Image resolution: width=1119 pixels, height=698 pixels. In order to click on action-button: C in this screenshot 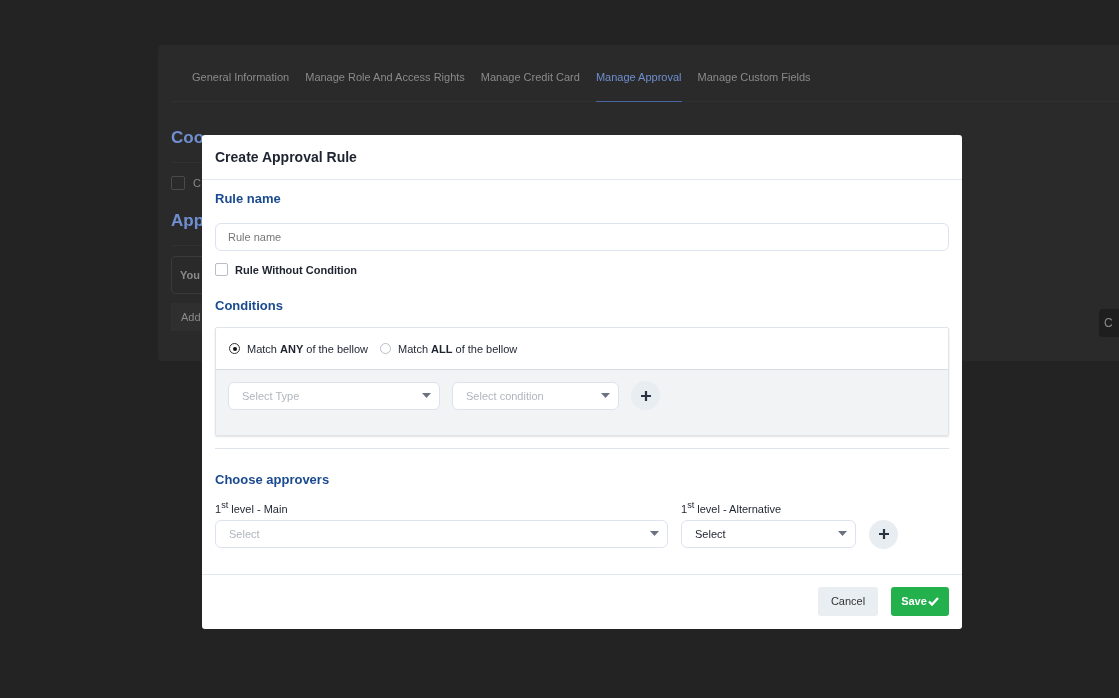, I will do `click(1109, 323)`.